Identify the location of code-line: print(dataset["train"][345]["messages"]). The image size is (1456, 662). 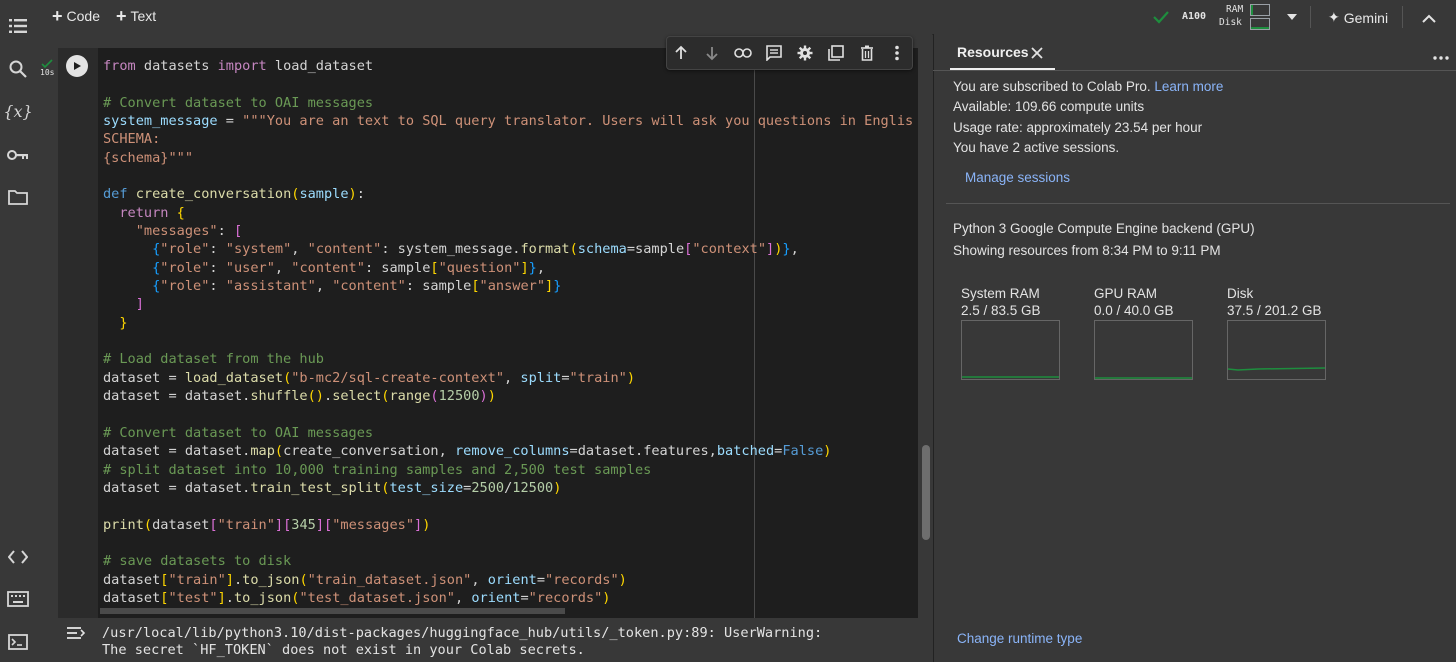
(266, 525).